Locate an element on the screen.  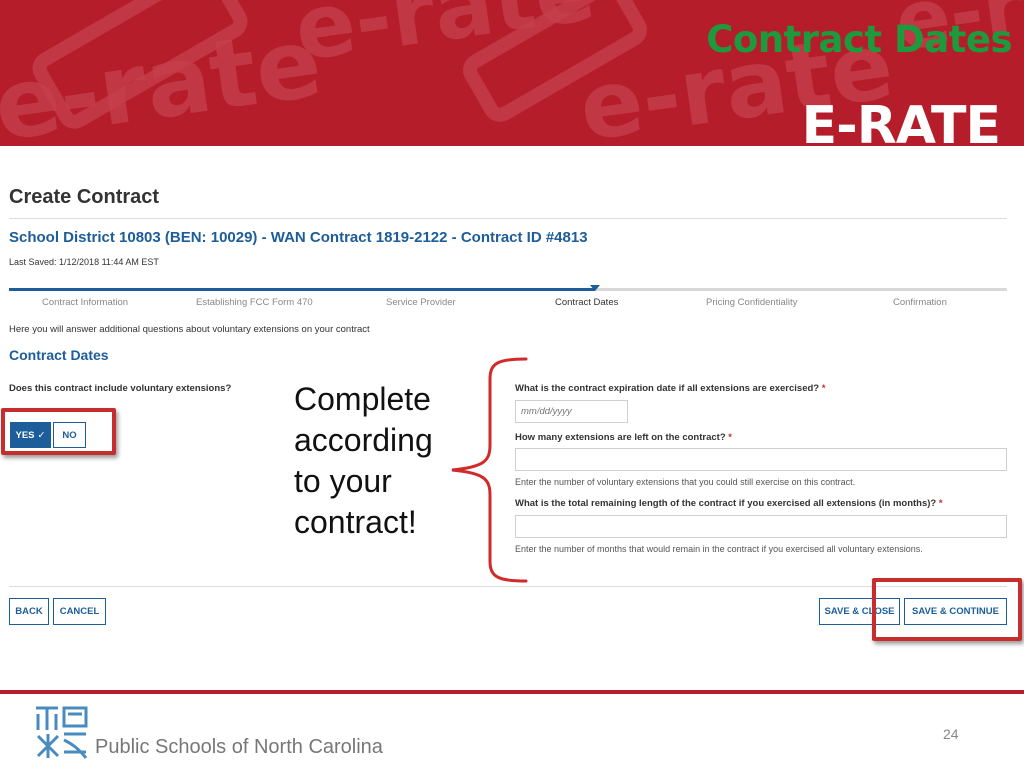
page-number: 24 is located at coordinates (951, 734).